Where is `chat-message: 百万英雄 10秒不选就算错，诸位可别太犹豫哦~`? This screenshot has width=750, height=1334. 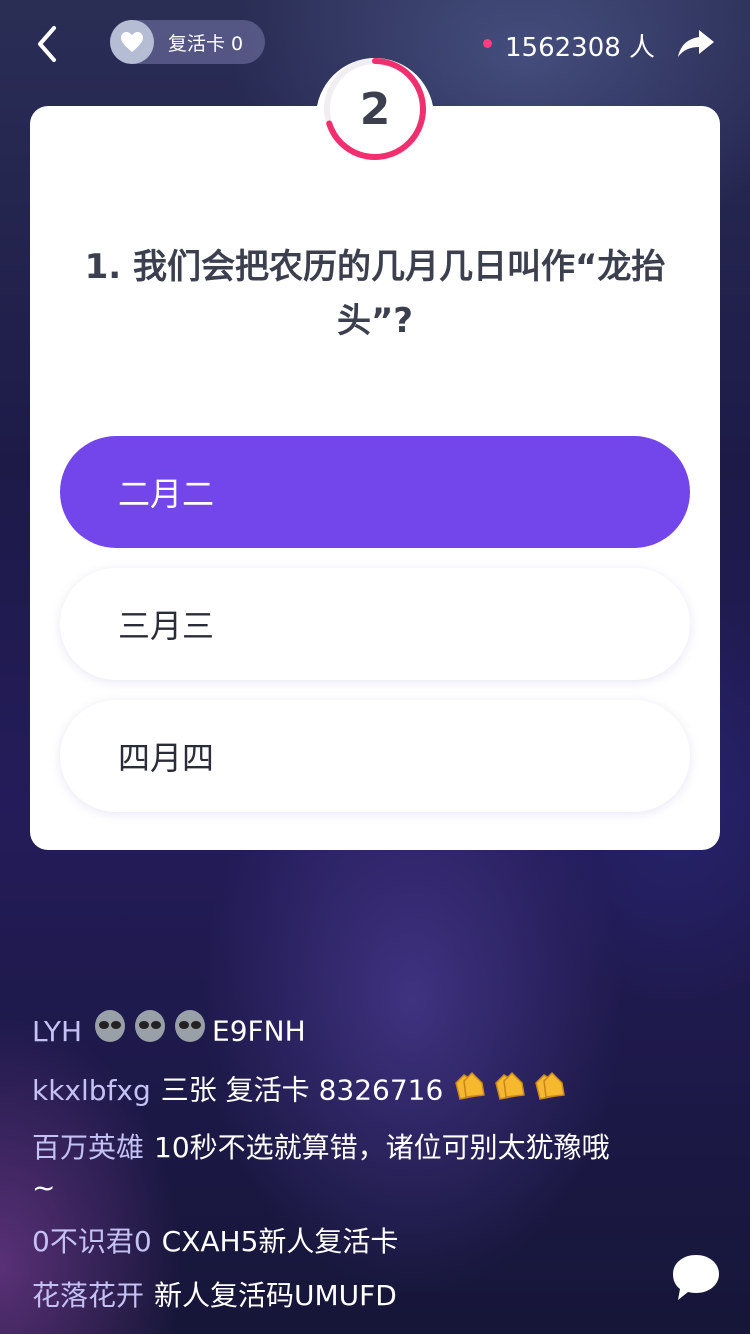 chat-message: 百万英雄 10秒不选就算错，诸位可别太犹豫哦~ is located at coordinates (332, 1168).